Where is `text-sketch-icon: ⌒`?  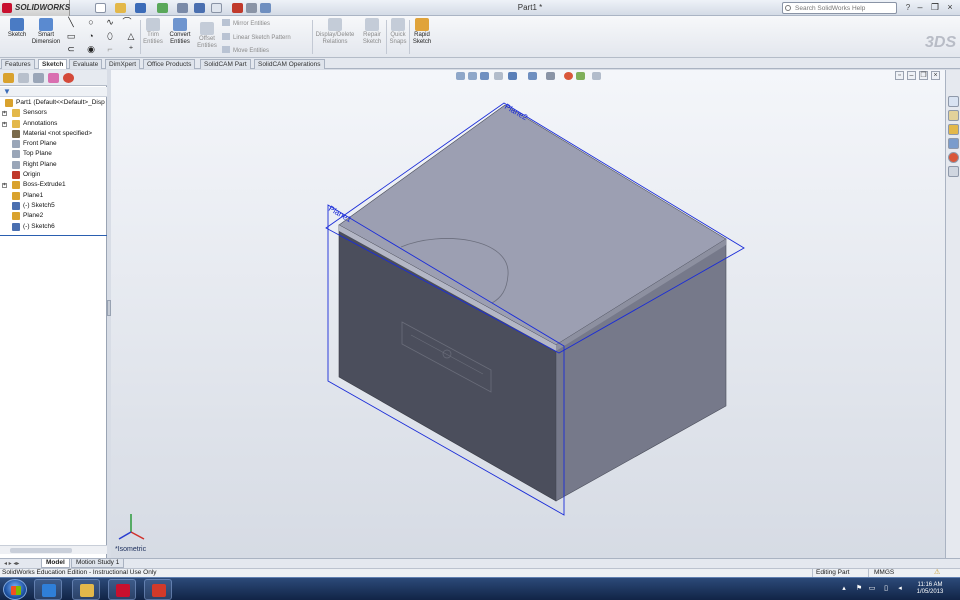 text-sketch-icon: ⌒ is located at coordinates (127, 22).